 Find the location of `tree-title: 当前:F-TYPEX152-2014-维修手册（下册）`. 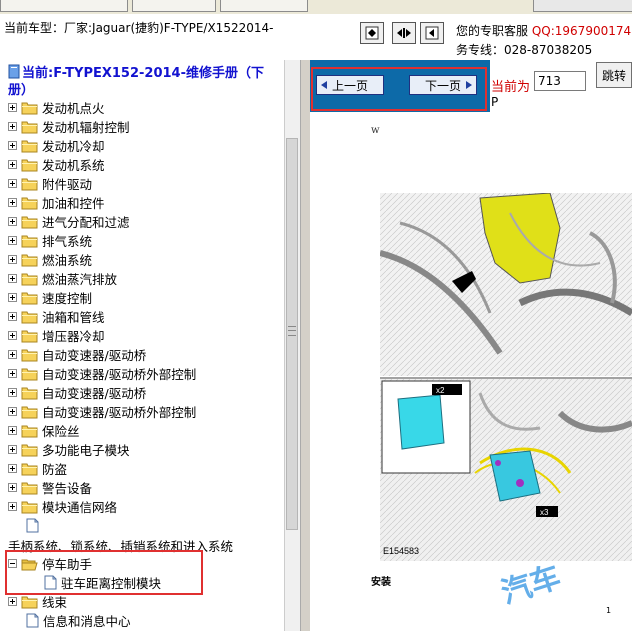

tree-title: 当前:F-TYPEX152-2014-维修手册（下册） is located at coordinates (143, 81).